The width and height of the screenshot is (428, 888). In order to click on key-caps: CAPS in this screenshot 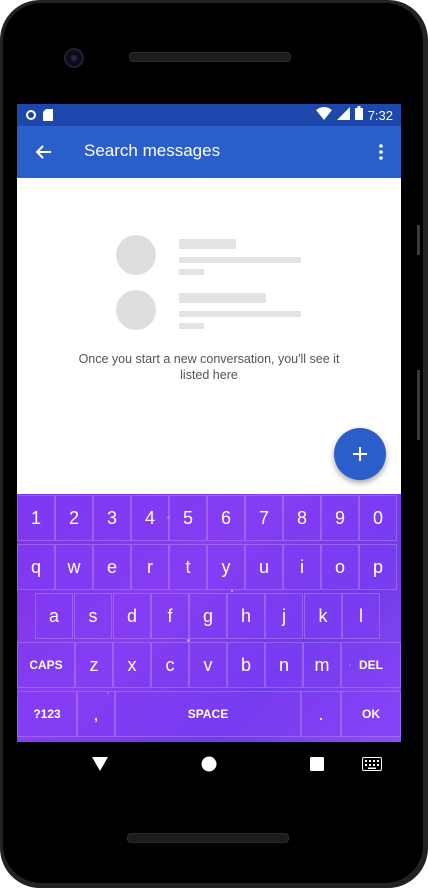, I will do `click(46, 665)`.